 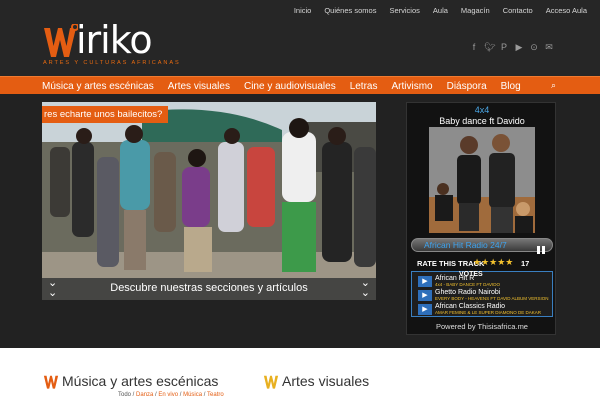 I want to click on subcat-en-vivo: En vivo, so click(x=168, y=395).